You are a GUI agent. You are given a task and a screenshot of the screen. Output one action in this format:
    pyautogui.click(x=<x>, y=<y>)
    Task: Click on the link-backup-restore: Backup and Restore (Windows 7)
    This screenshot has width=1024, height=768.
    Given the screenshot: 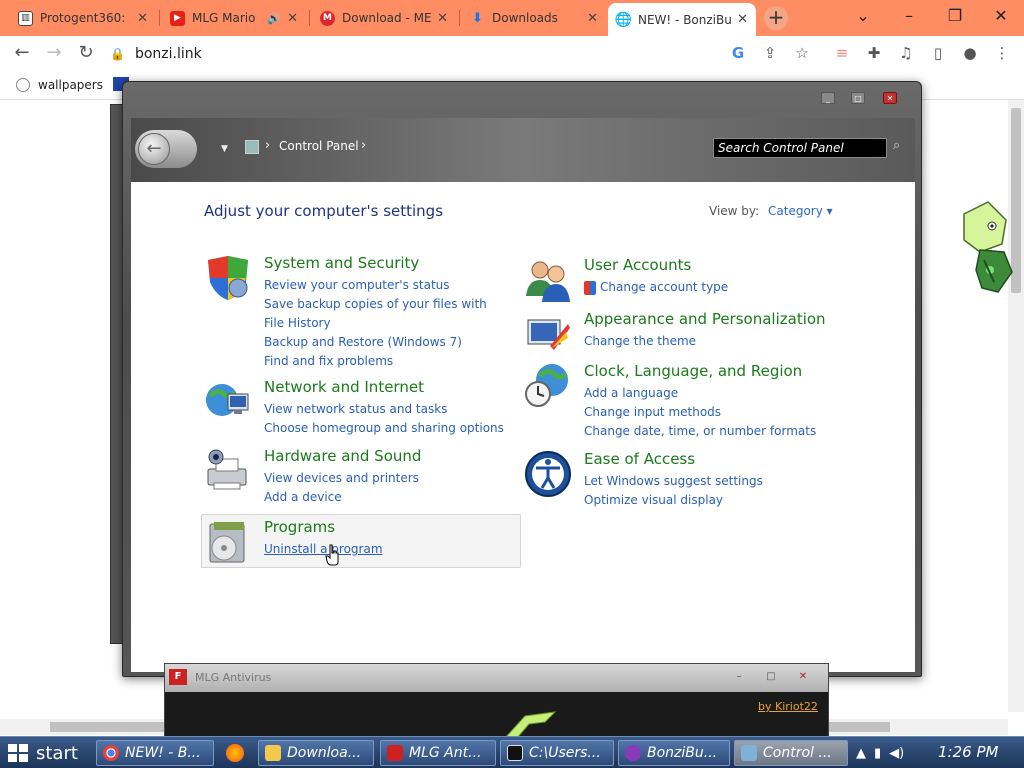 What is the action you would take?
    pyautogui.click(x=384, y=342)
    